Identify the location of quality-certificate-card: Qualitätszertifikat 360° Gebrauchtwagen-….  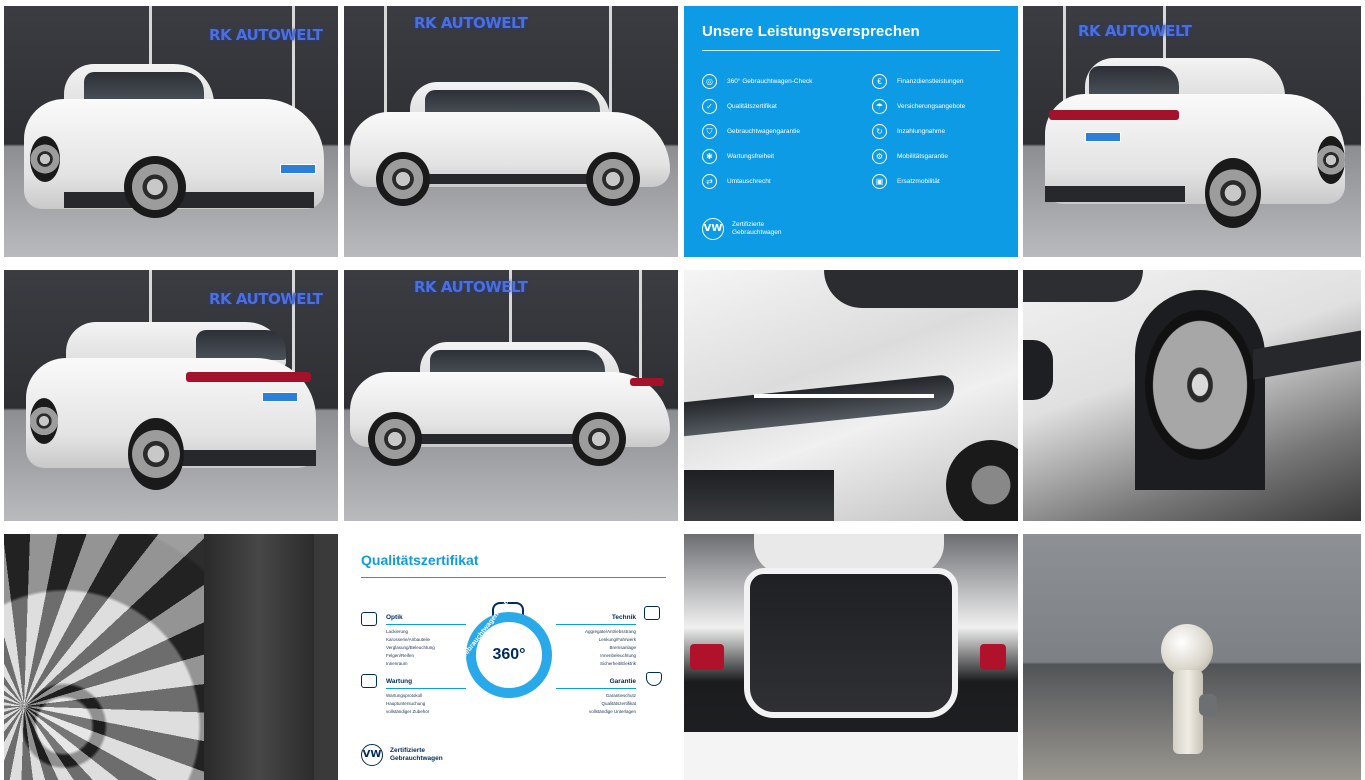
(511, 657).